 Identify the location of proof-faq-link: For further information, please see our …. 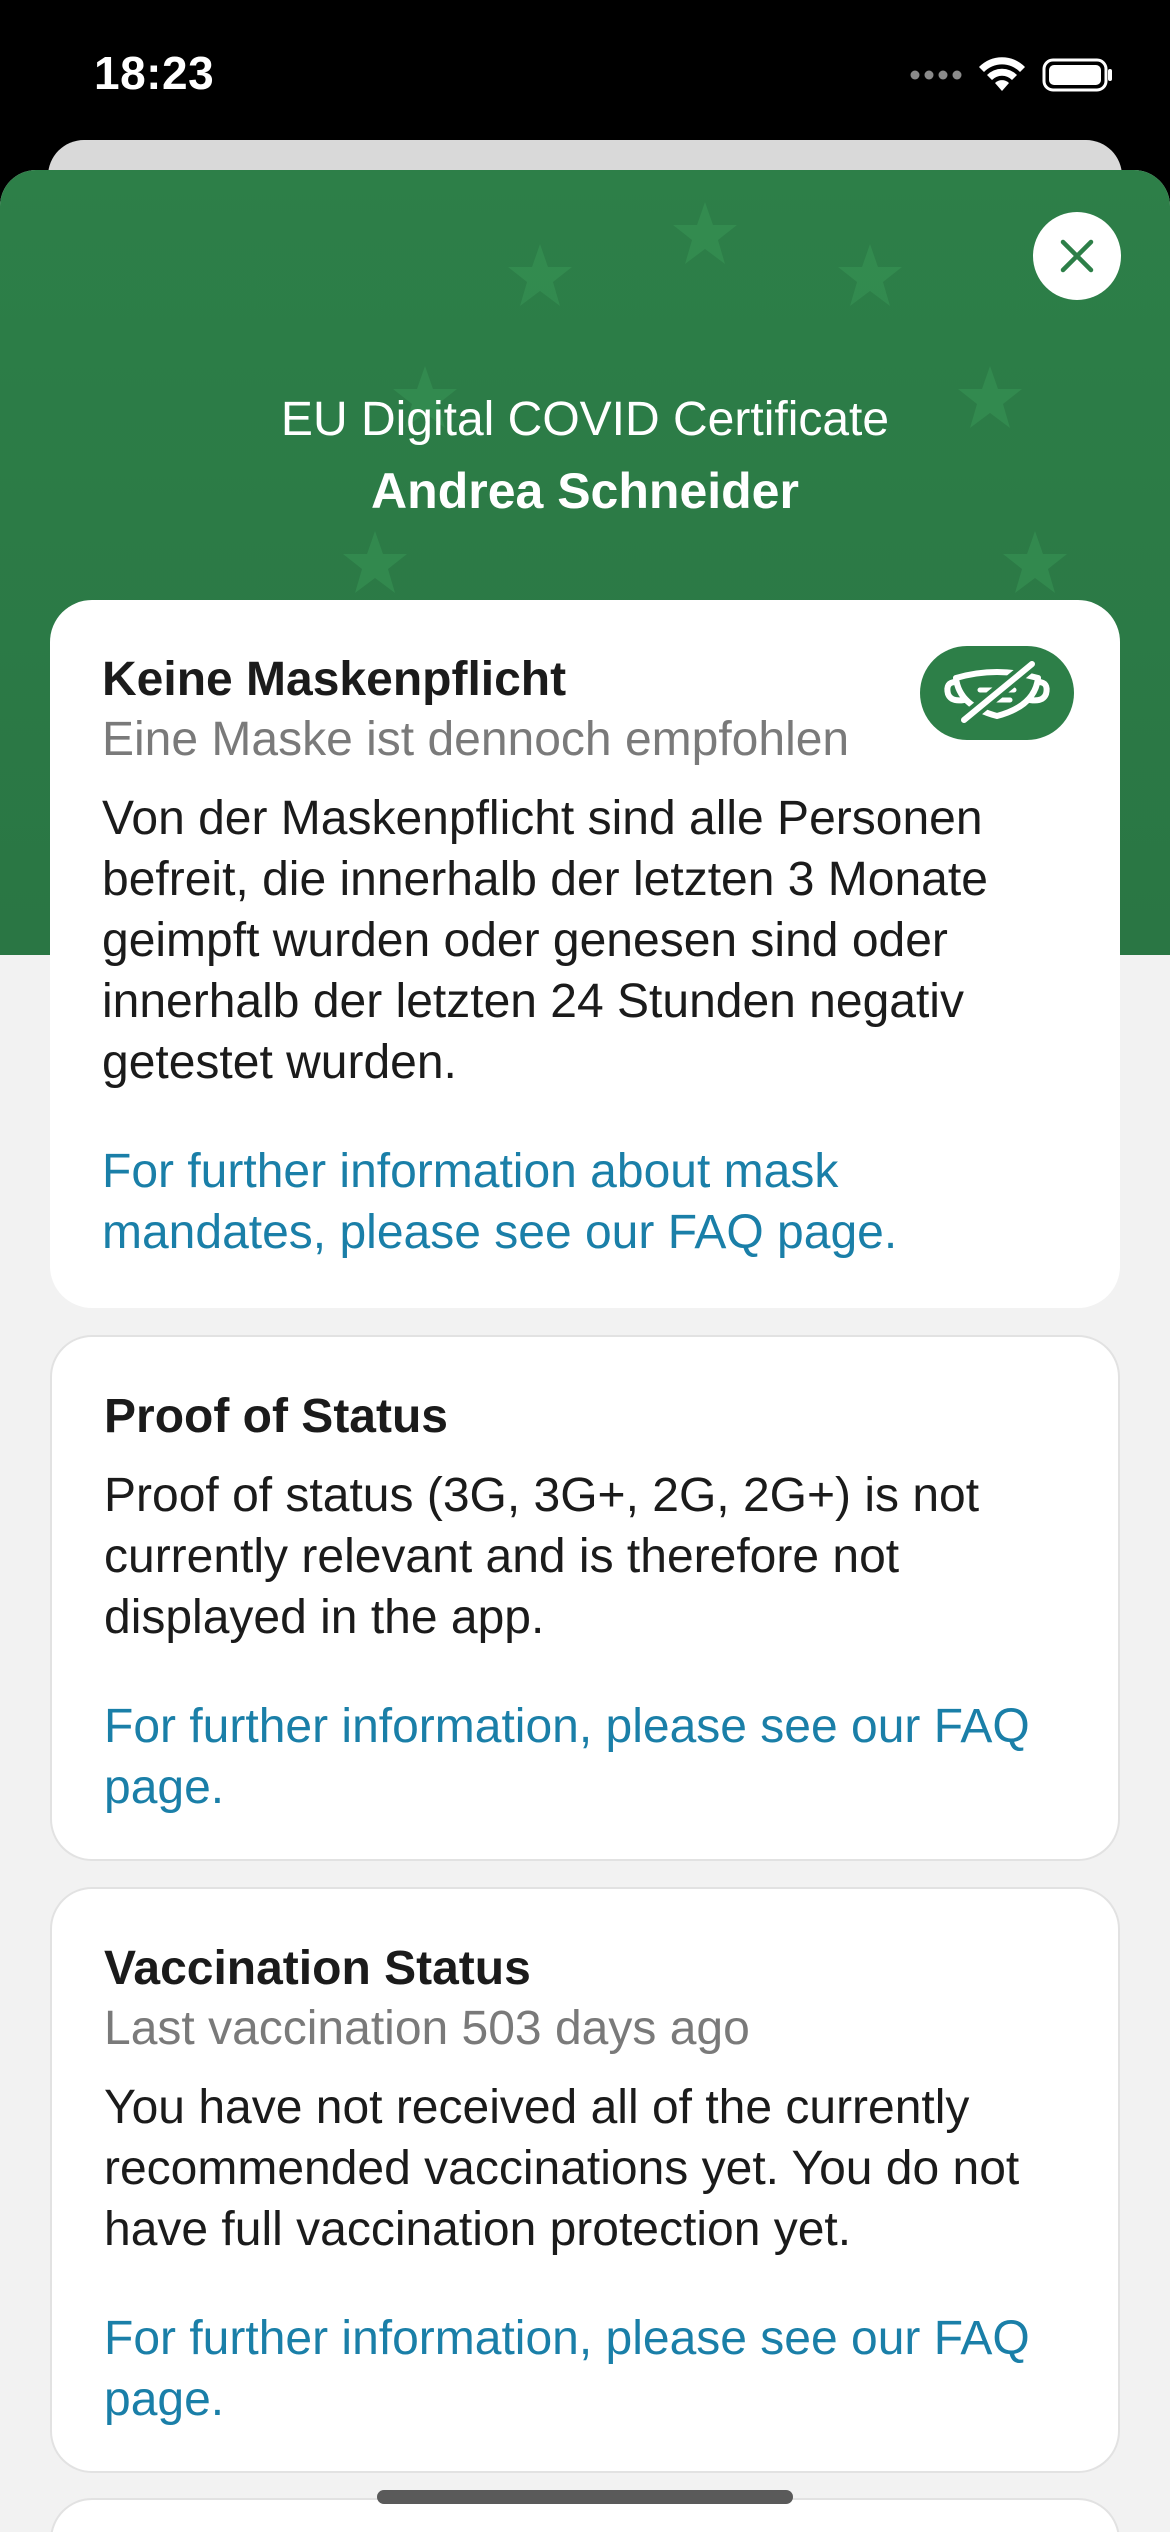
(584, 1757).